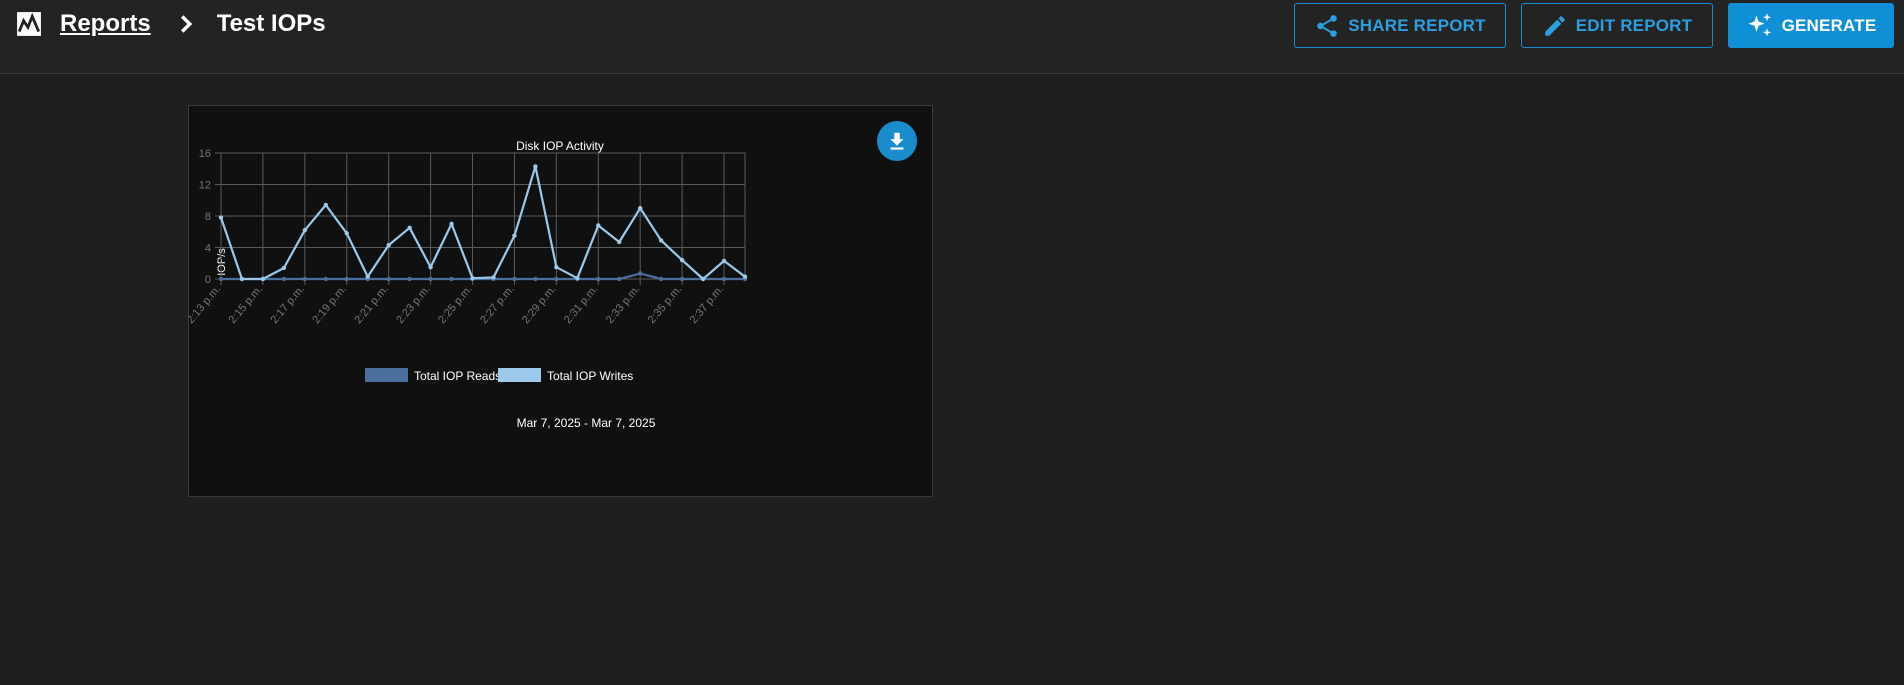 Image resolution: width=1904 pixels, height=685 pixels. I want to click on pencil-icon, so click(1555, 25).